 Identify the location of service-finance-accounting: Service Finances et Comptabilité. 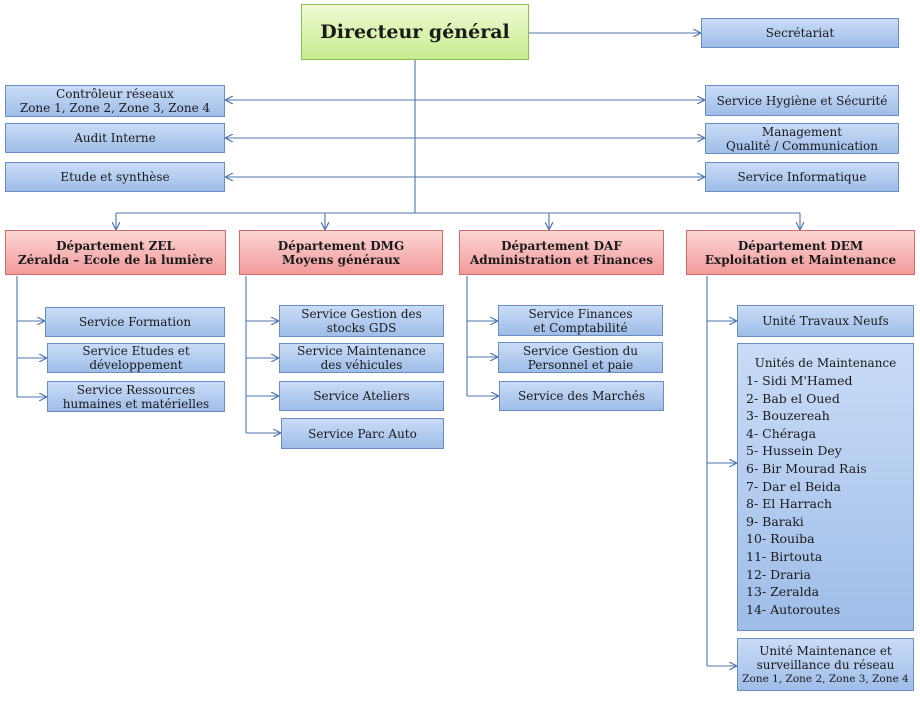
(580, 320).